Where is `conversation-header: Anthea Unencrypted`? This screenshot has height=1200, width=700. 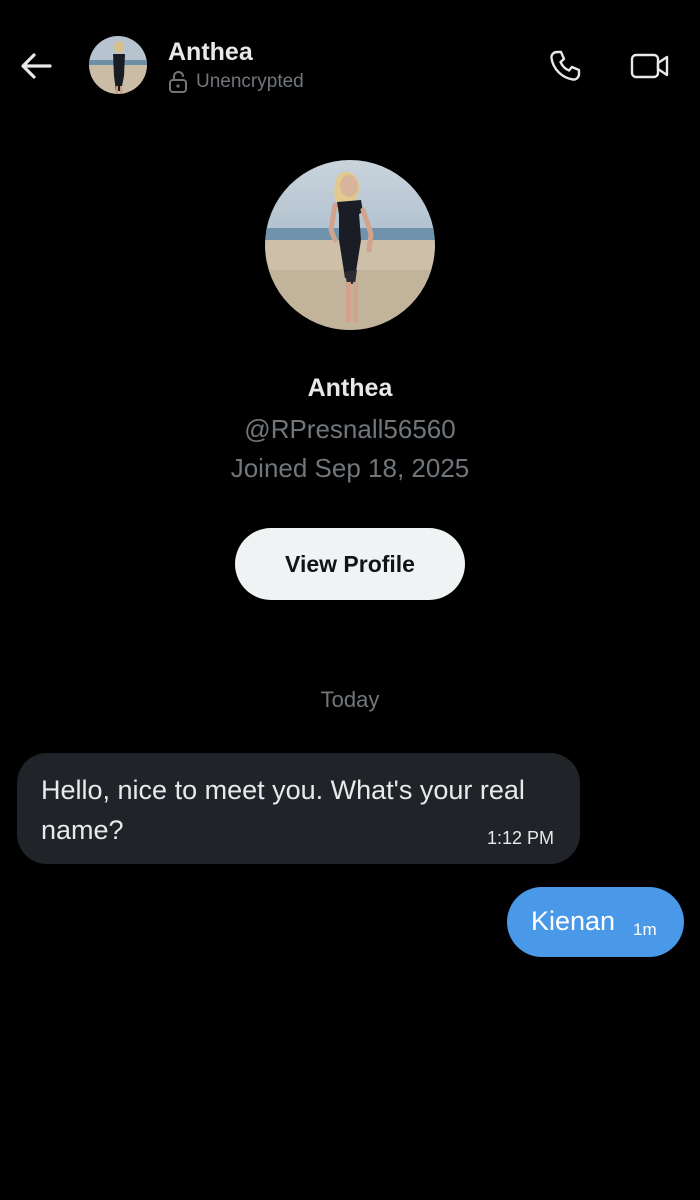 conversation-header: Anthea Unencrypted is located at coordinates (350, 65).